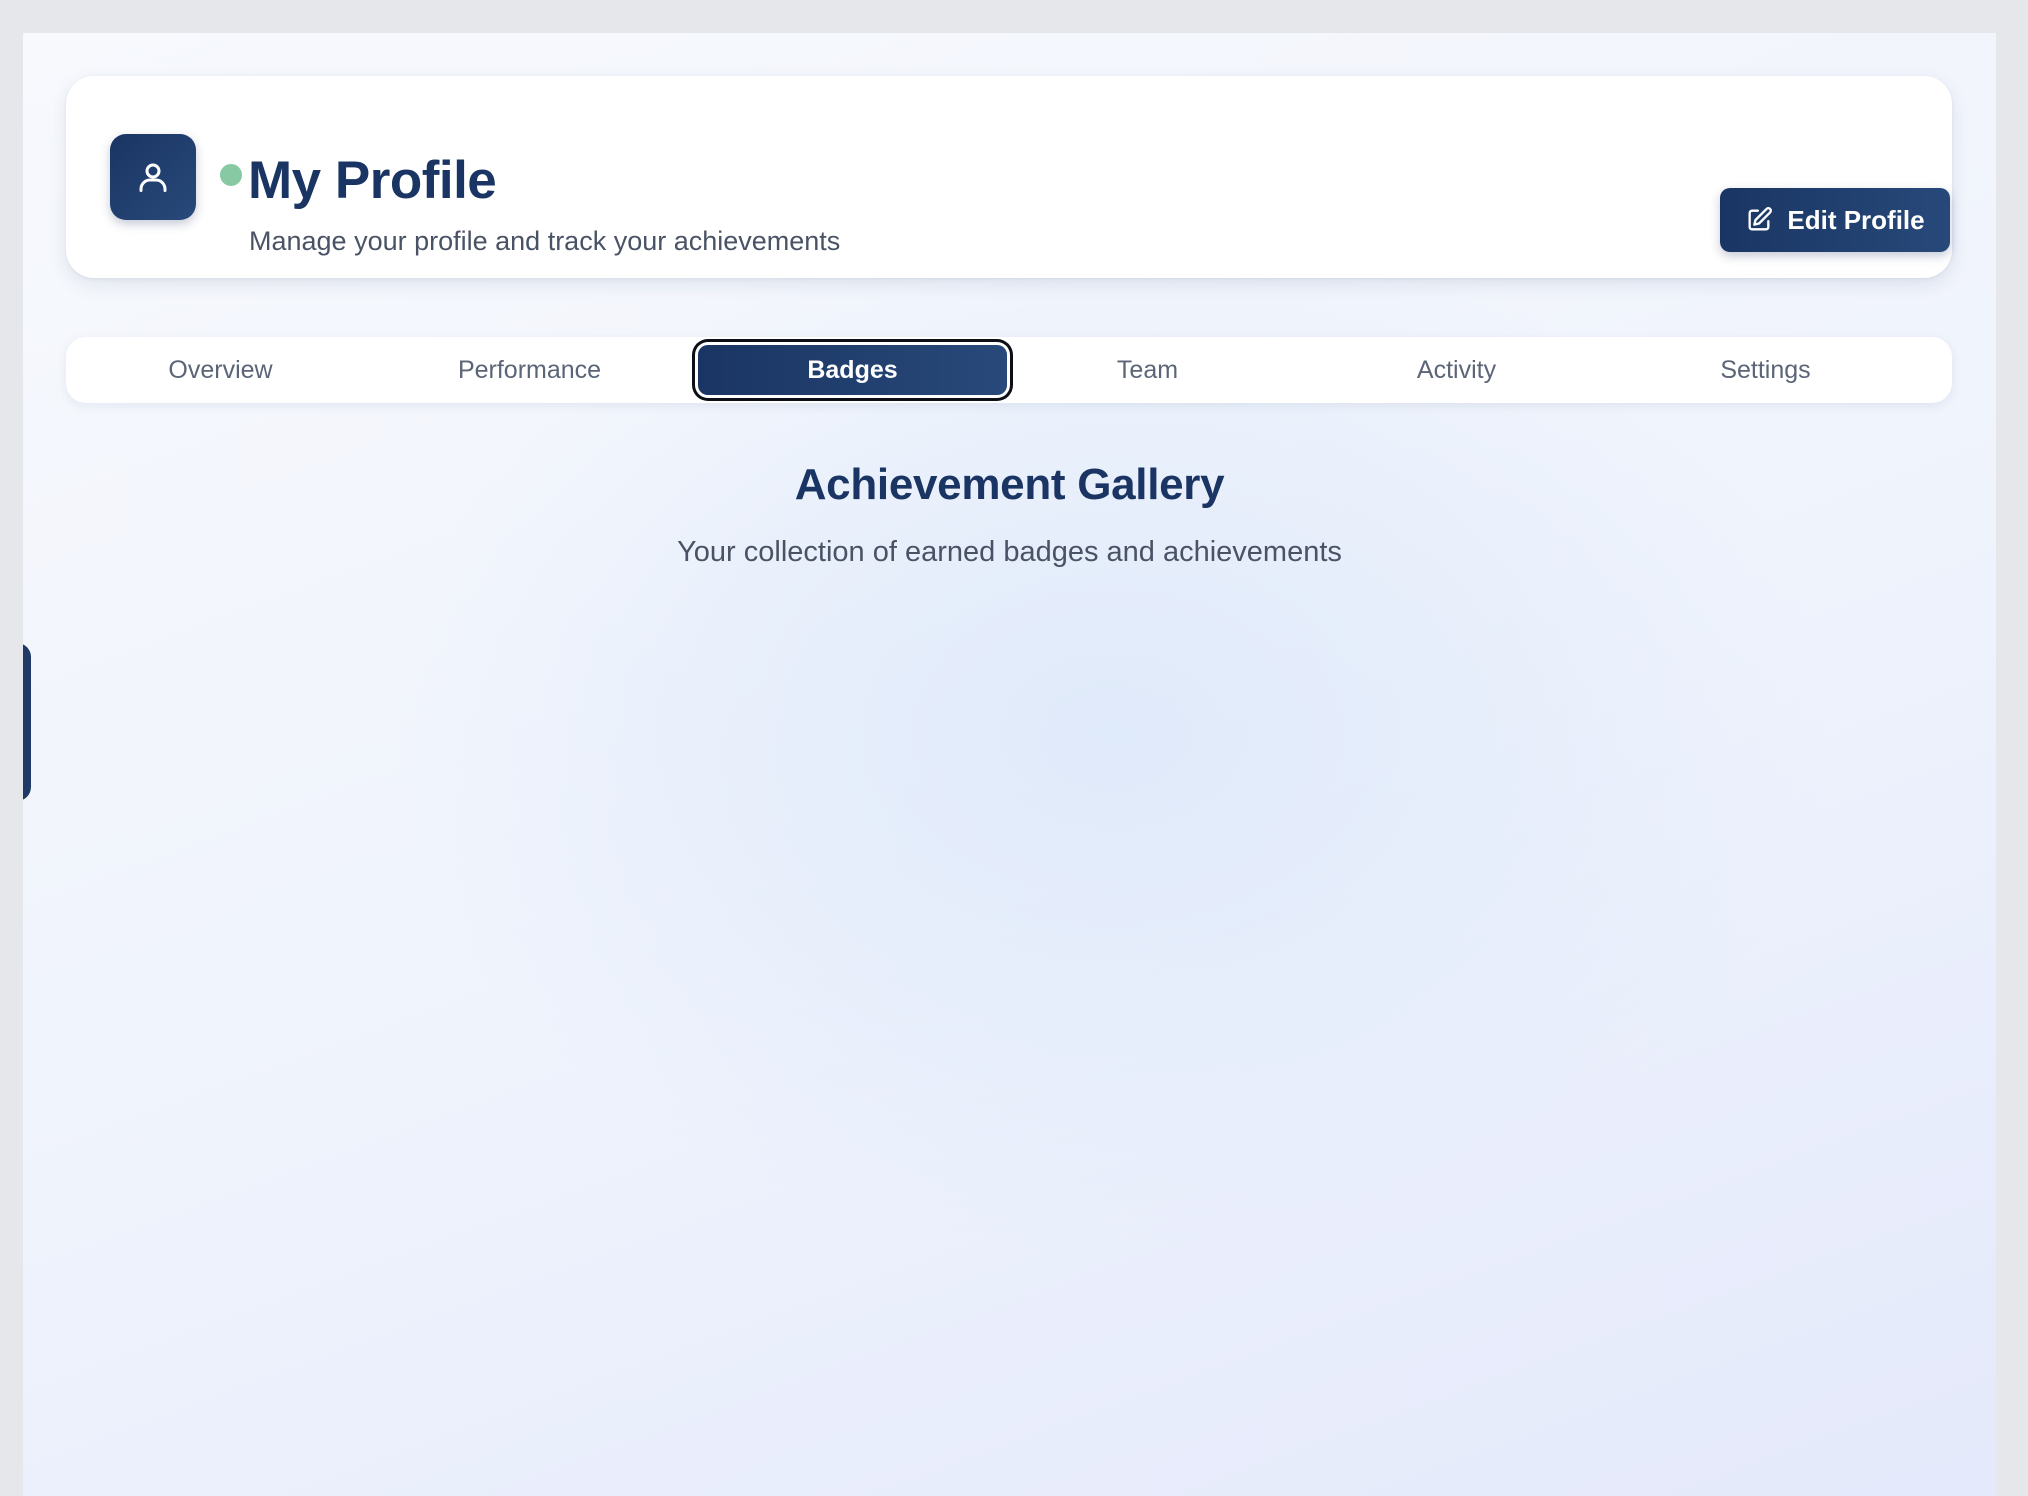  Describe the element at coordinates (1456, 370) in the screenshot. I see `tab-activity: Activity` at that location.